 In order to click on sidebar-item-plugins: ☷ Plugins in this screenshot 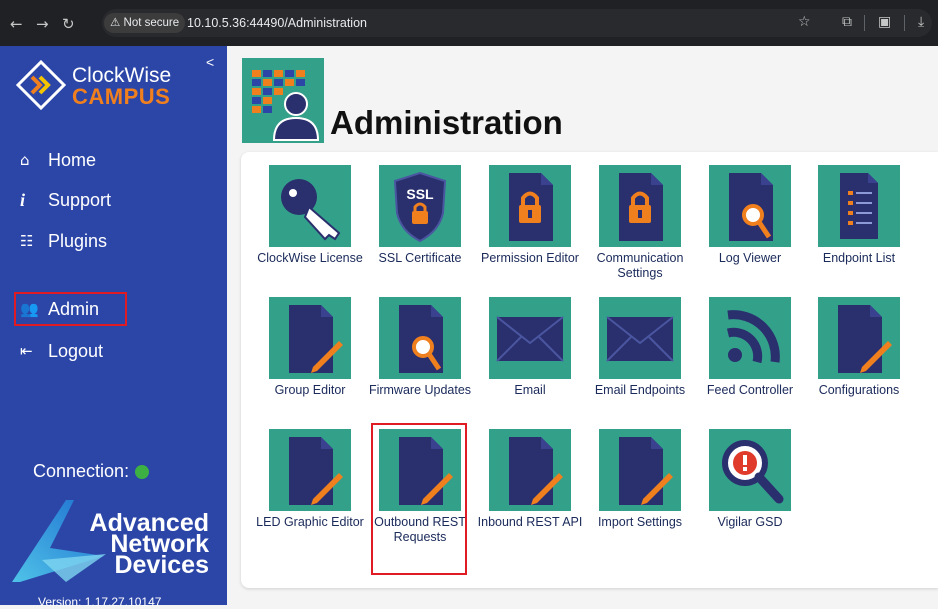, I will do `click(63, 241)`.